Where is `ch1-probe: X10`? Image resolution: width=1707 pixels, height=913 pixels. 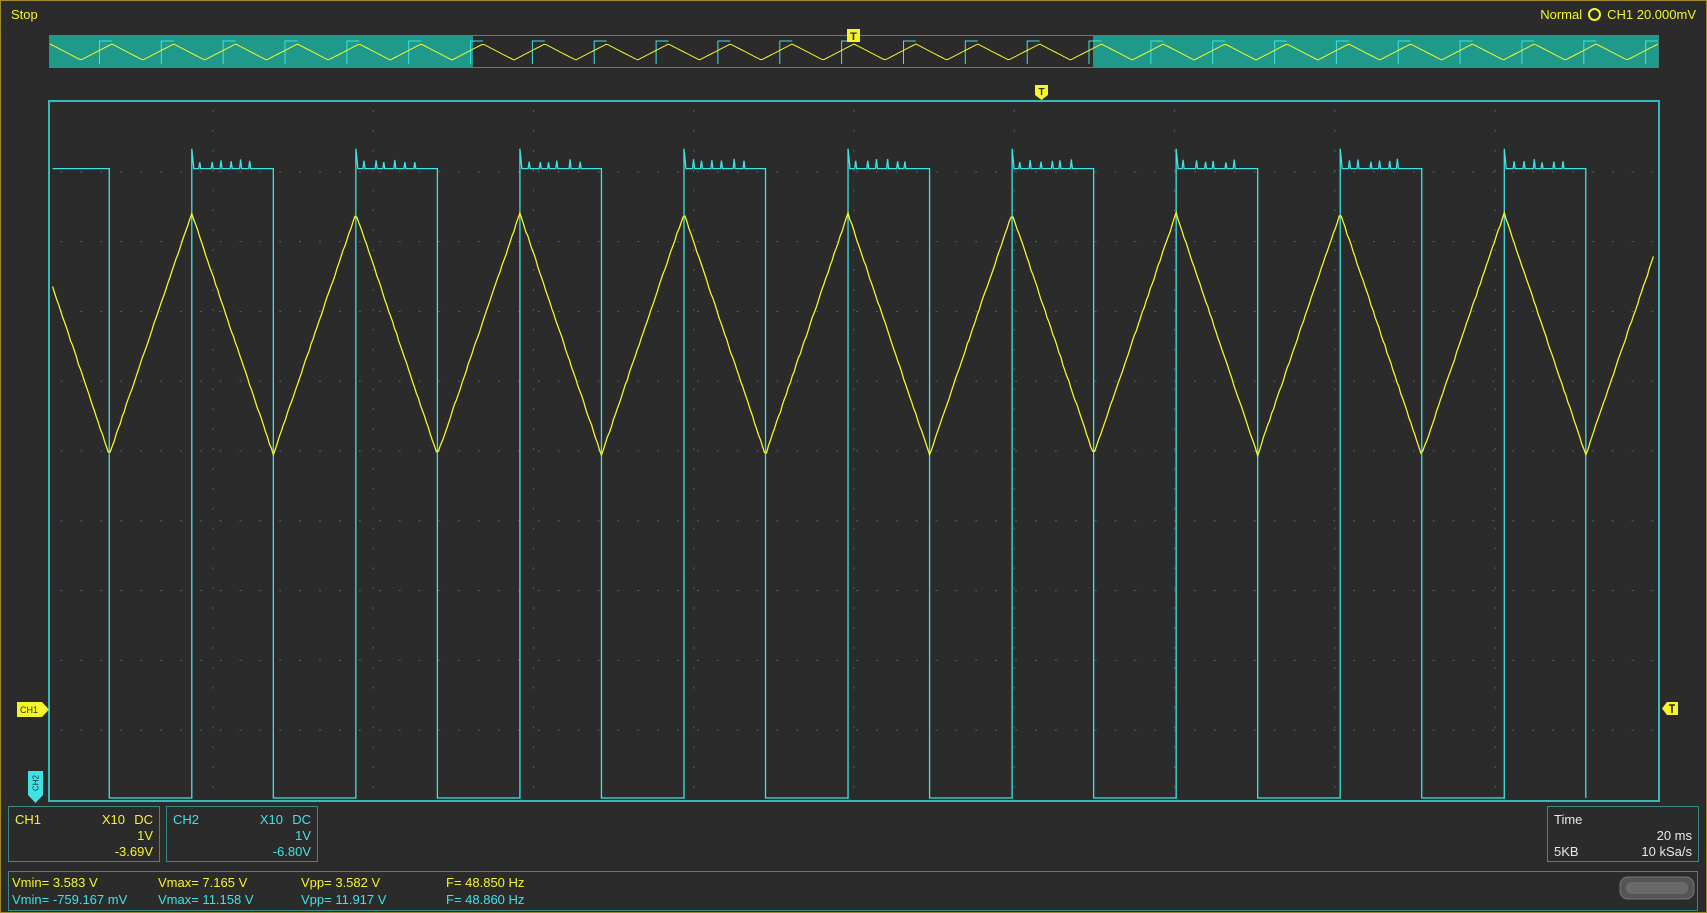
ch1-probe: X10 is located at coordinates (113, 819).